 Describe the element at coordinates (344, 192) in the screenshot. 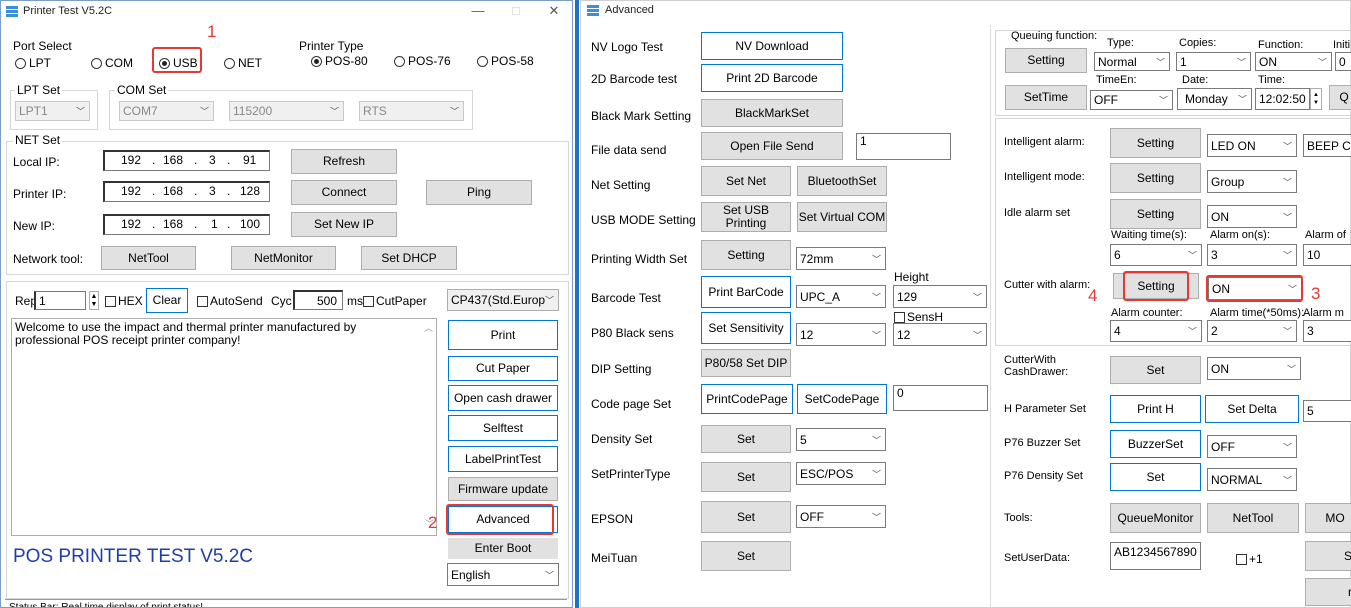

I see `connect-button: Connect` at that location.